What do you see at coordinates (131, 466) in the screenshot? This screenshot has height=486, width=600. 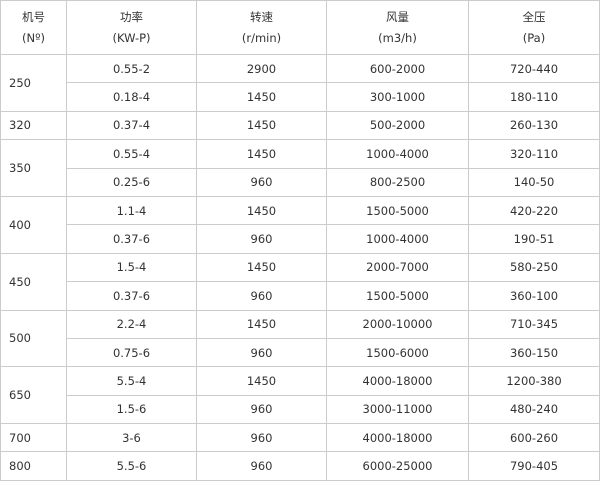 I see `power-cell: 5.5-6` at bounding box center [131, 466].